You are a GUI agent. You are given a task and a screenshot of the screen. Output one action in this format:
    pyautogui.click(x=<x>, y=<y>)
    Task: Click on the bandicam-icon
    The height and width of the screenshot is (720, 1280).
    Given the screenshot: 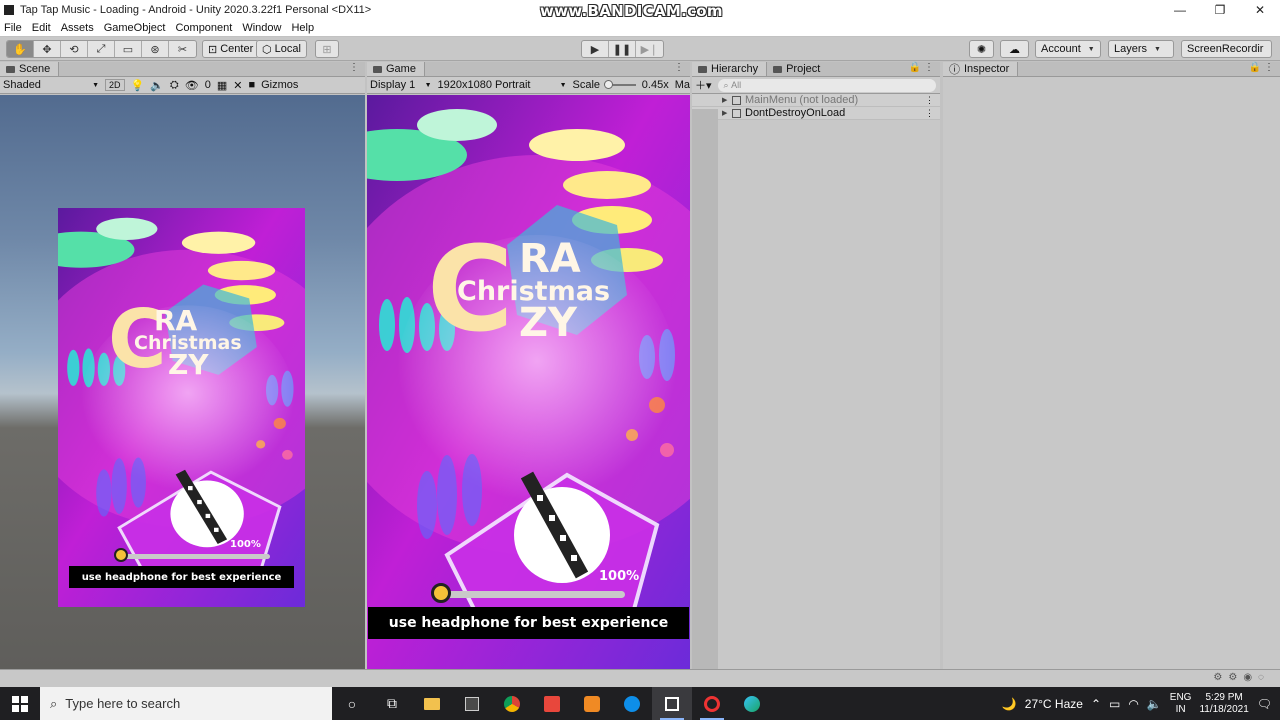 What is the action you would take?
    pyautogui.click(x=712, y=703)
    